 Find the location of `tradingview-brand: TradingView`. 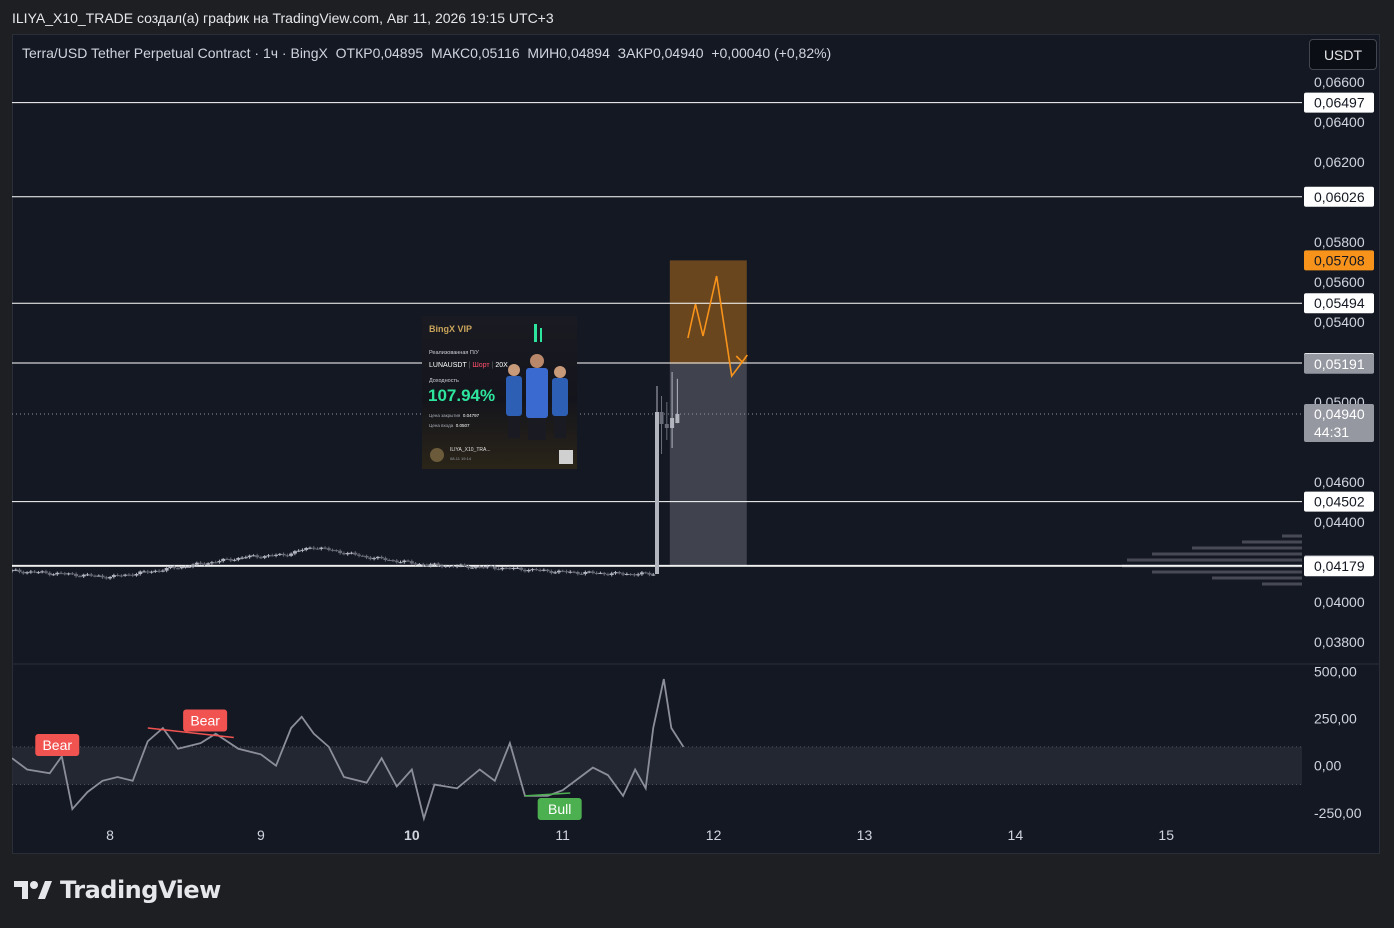

tradingview-brand: TradingView is located at coordinates (117, 890).